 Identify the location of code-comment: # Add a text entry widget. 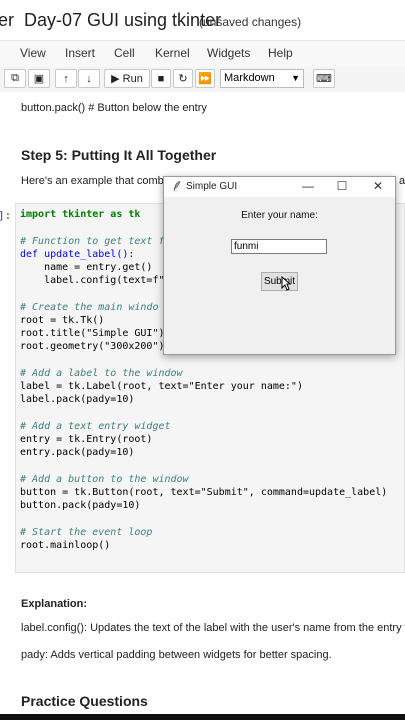
(95, 426).